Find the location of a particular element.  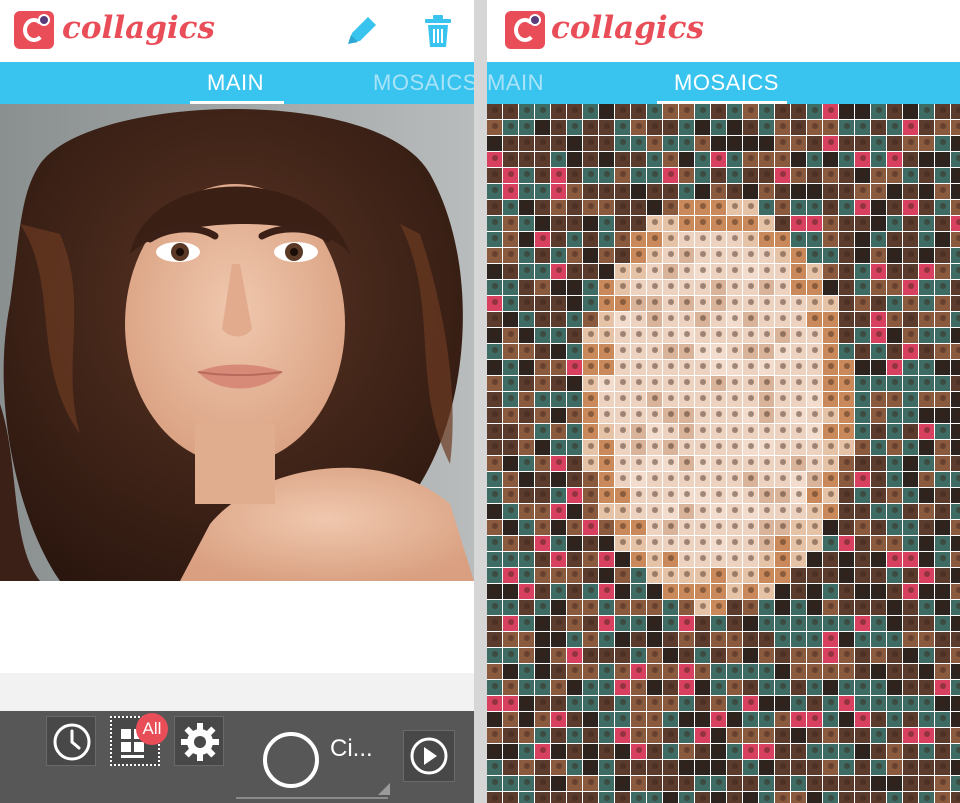

pencil-icon is located at coordinates (362, 31).